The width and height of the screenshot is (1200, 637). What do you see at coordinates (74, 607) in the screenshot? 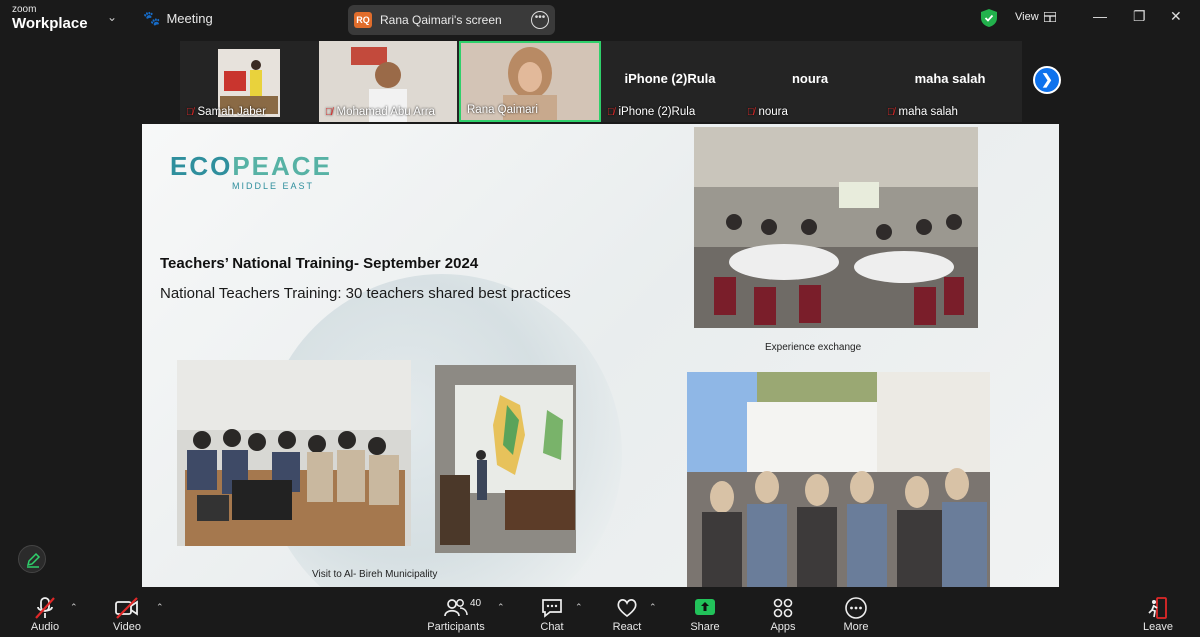
I see `audio-options-caret: ⌃` at bounding box center [74, 607].